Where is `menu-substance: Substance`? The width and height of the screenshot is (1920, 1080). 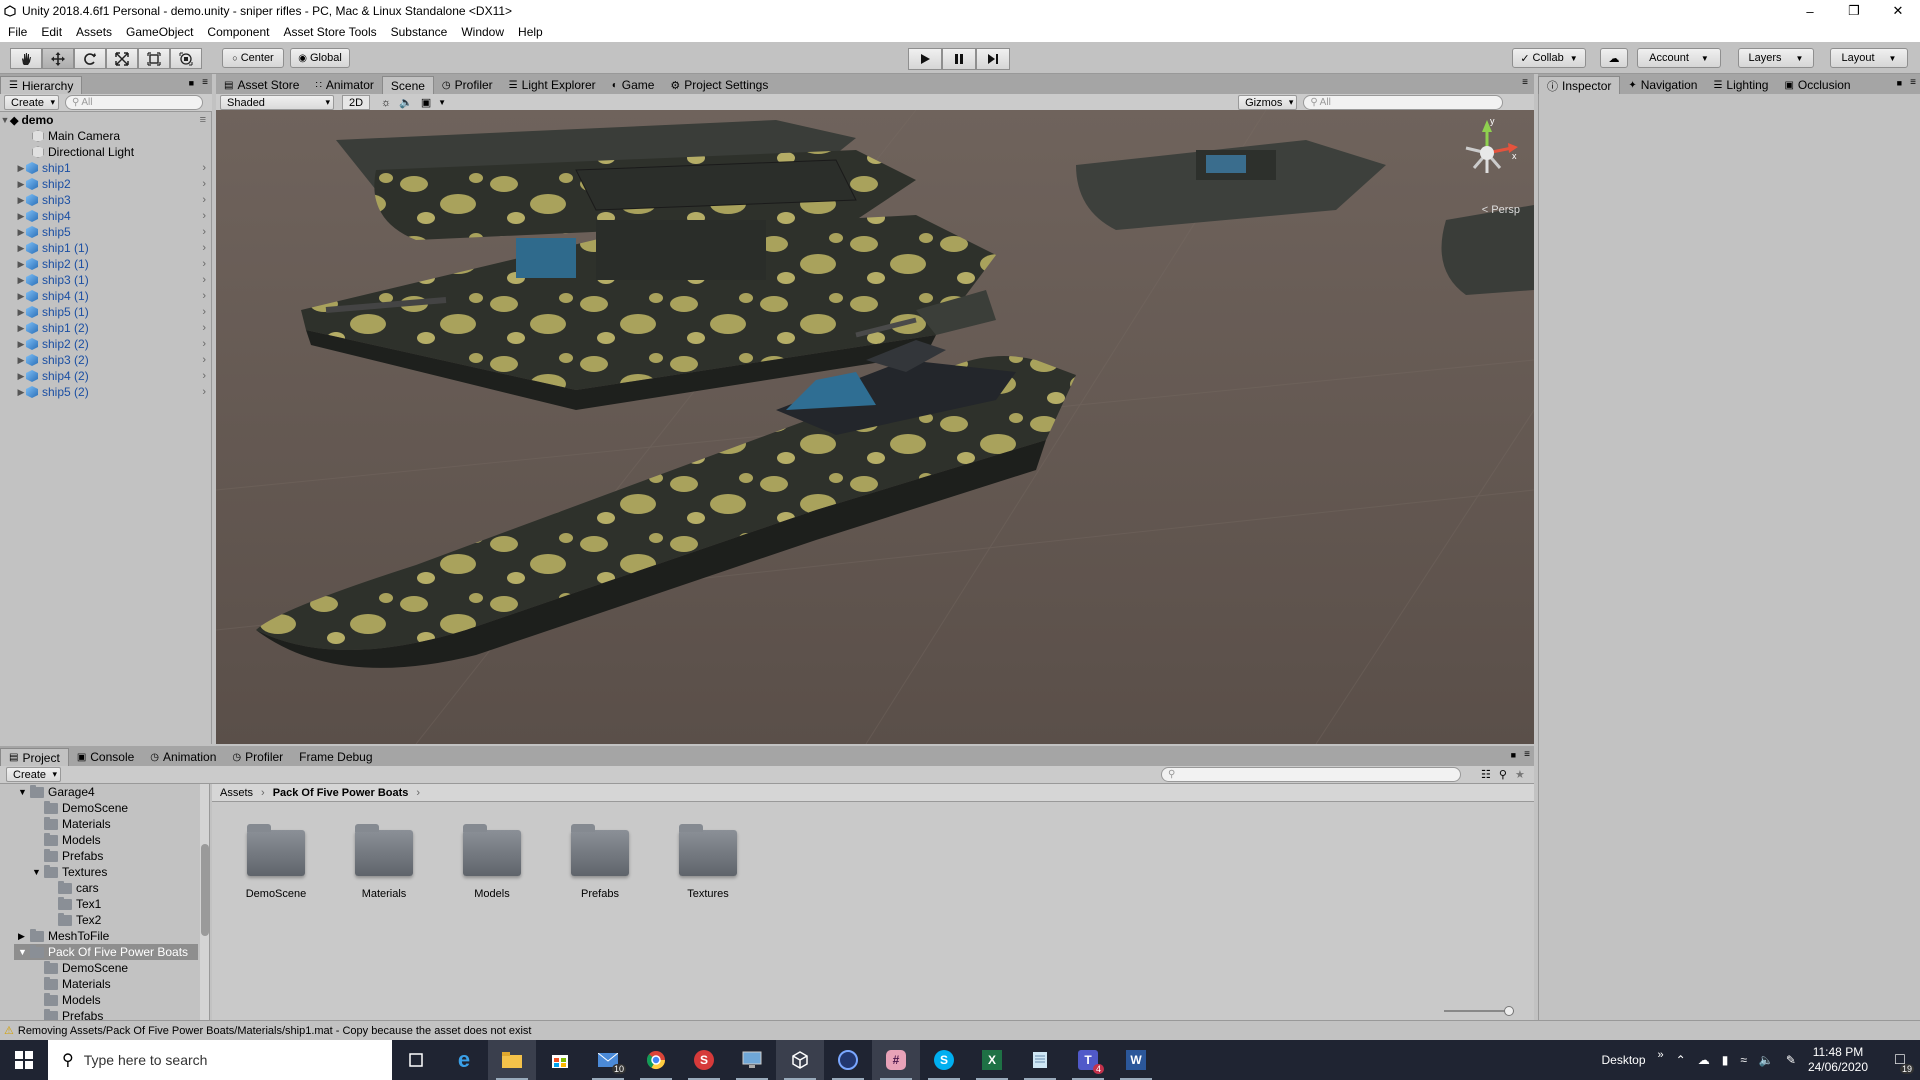
menu-substance: Substance is located at coordinates (418, 32).